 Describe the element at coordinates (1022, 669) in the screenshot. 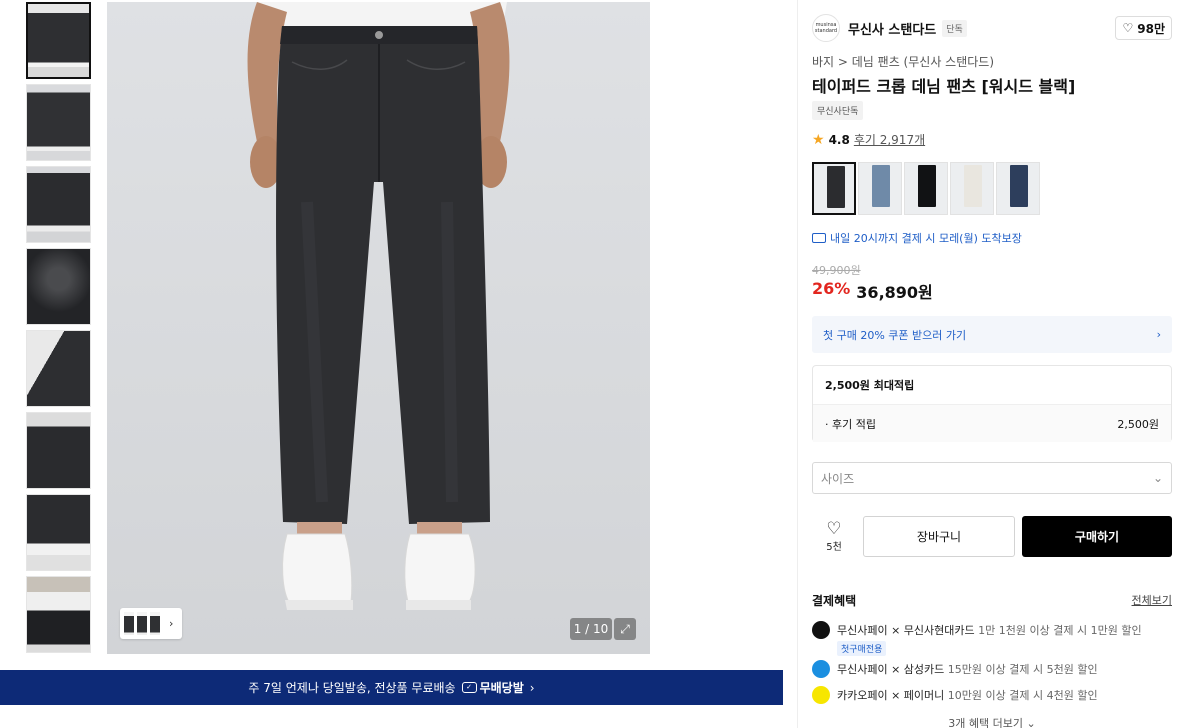

I see `benefit-desc: 15만원 이상 결제 시 5천원 할인` at that location.